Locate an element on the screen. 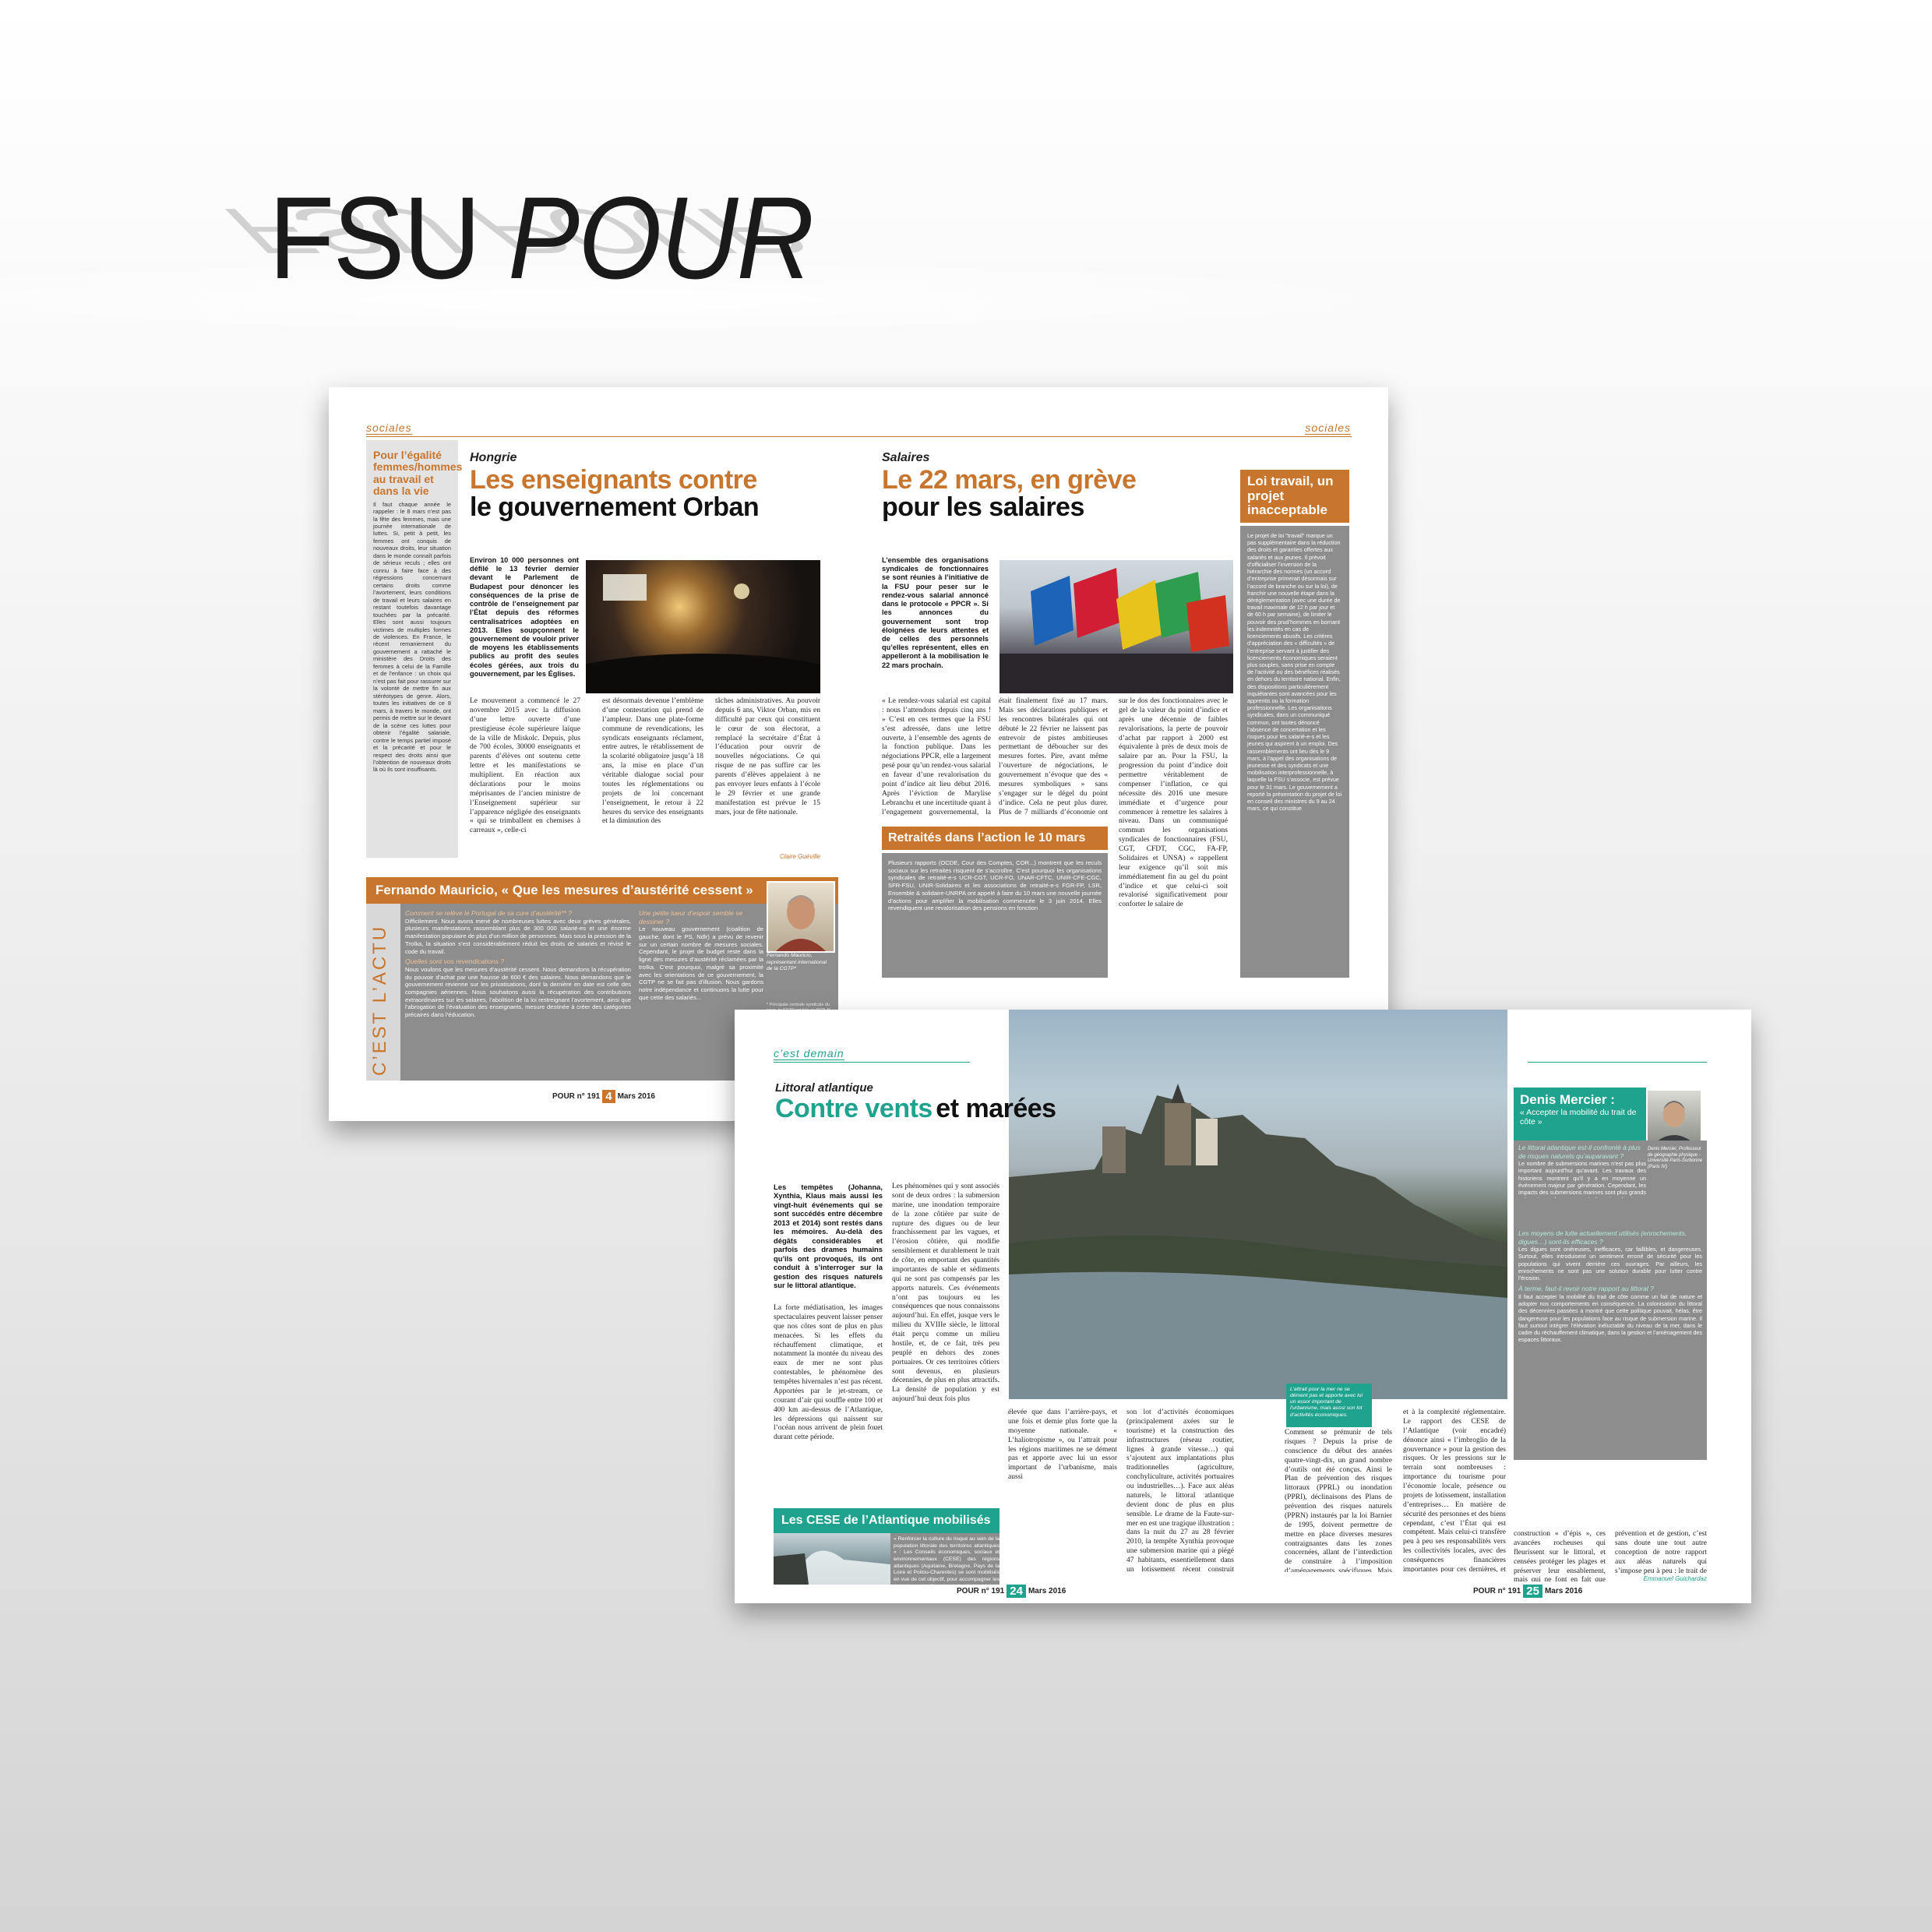 The width and height of the screenshot is (1932, 1932). rubric-rule-left is located at coordinates (872, 1062).